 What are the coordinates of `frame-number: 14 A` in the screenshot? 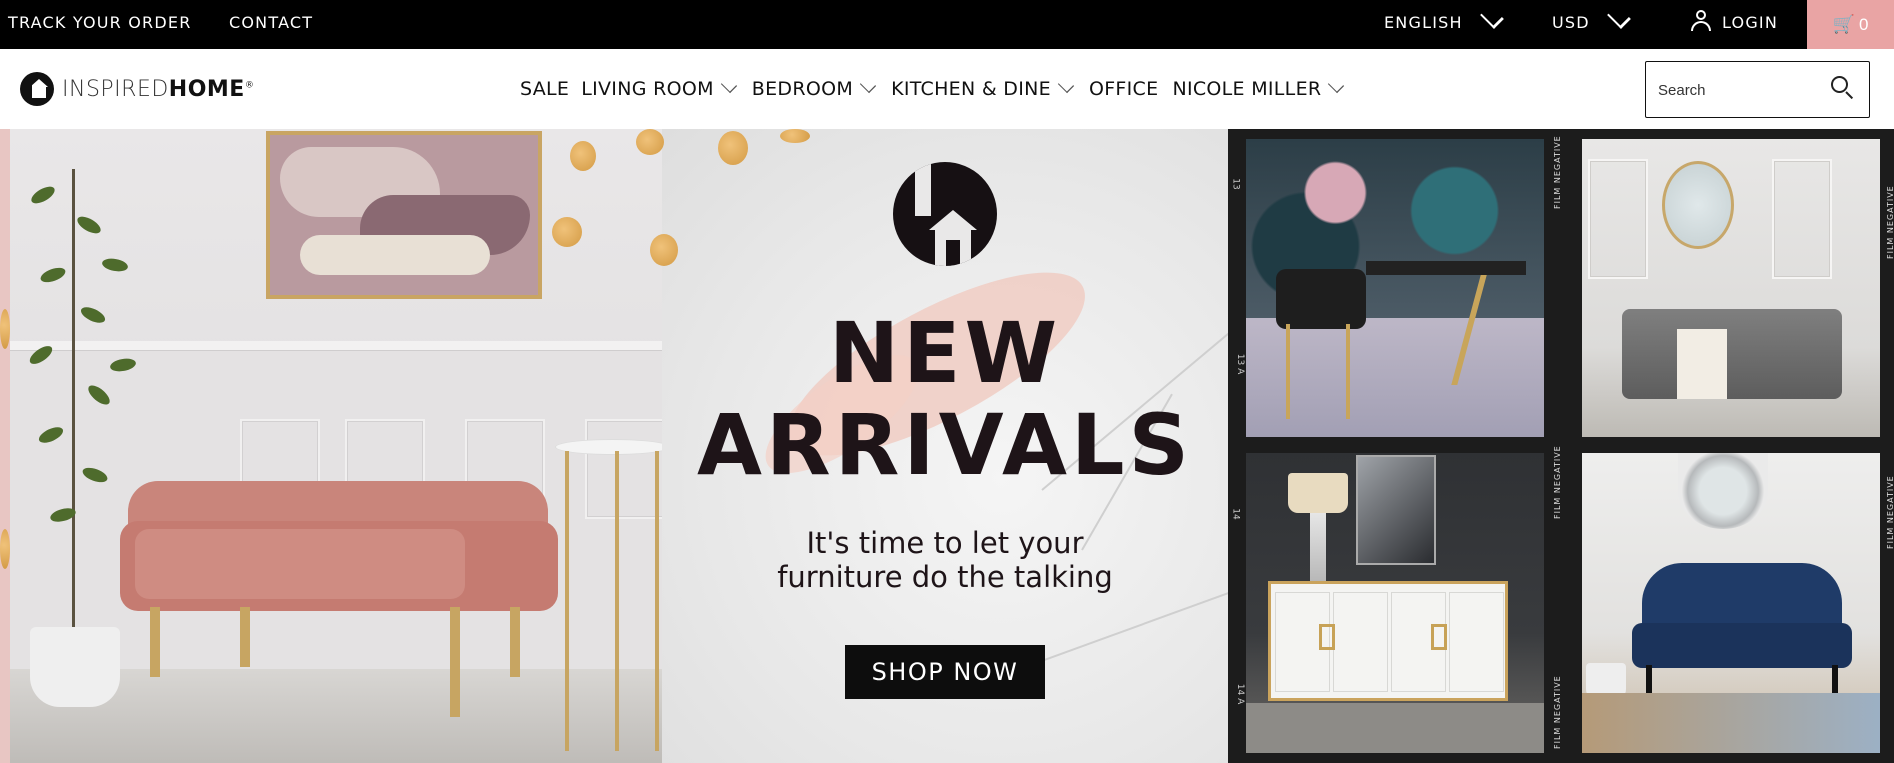 It's located at (1240, 694).